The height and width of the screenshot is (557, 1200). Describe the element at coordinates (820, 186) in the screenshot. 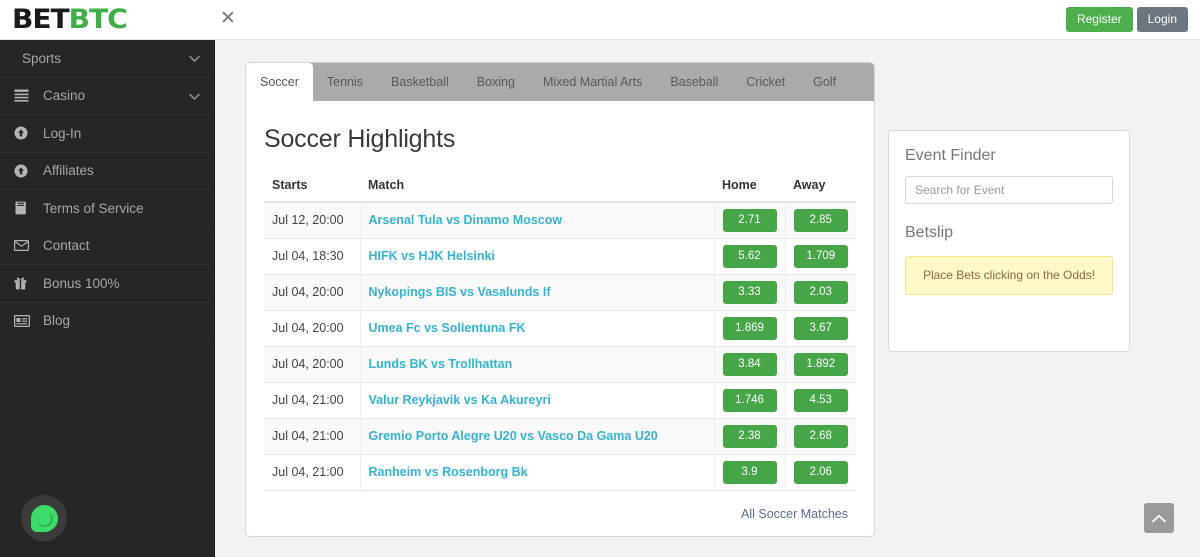

I see `column-header-away: Away` at that location.